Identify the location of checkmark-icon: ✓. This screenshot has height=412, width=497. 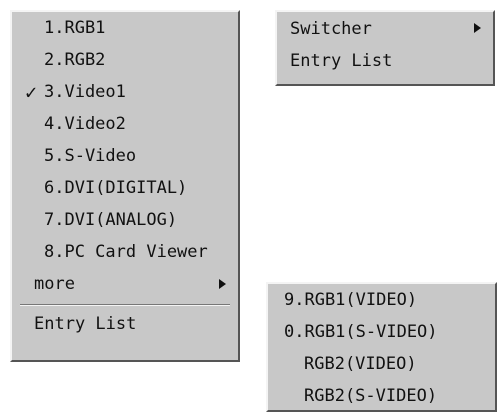
(31, 92).